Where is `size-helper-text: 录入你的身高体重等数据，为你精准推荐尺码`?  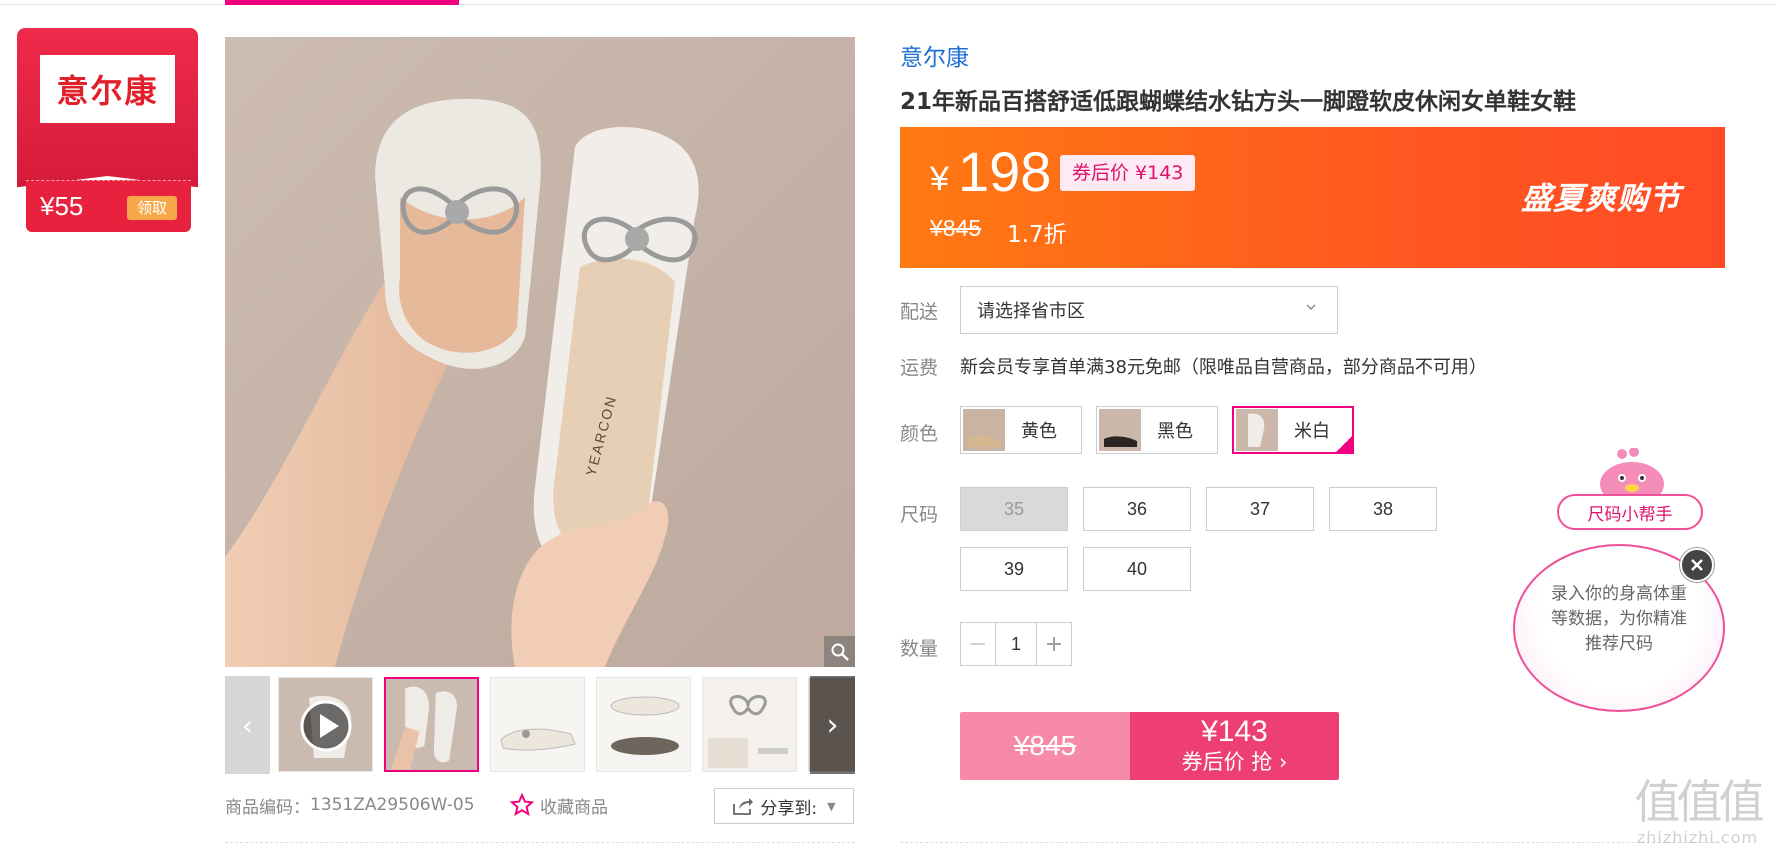 size-helper-text: 录入你的身高体重等数据，为你精准推荐尺码 is located at coordinates (1619, 619).